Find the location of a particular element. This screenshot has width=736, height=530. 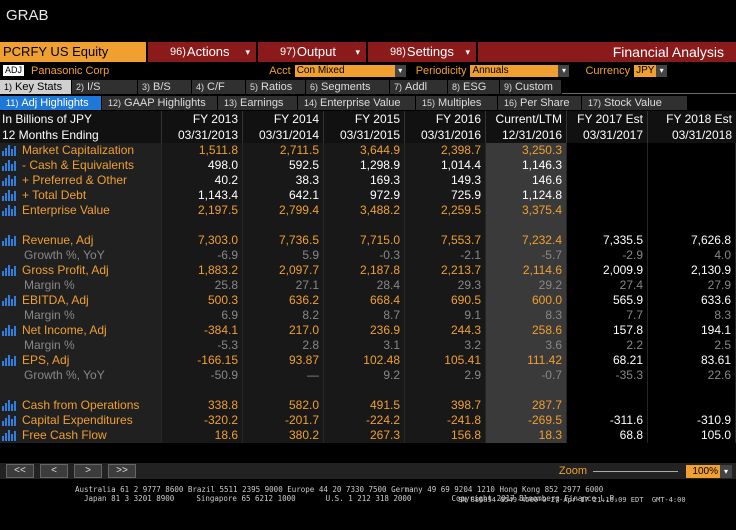

table-cell: 9.1 is located at coordinates (445, 315).